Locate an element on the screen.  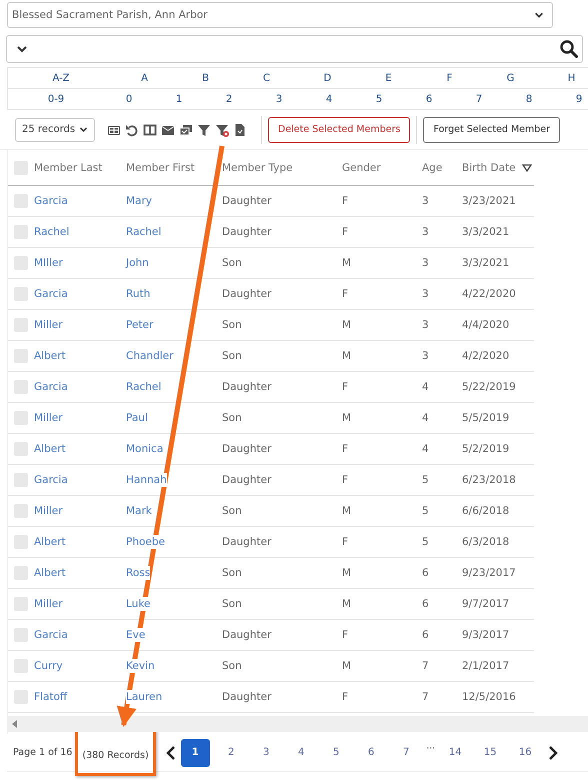
first-name-link: Mary is located at coordinates (139, 201).